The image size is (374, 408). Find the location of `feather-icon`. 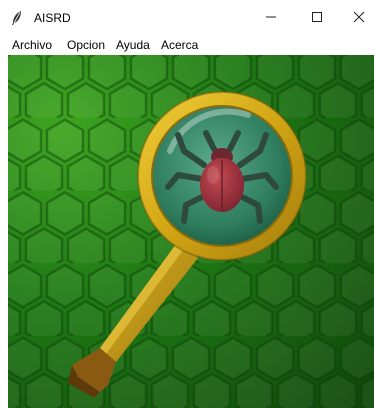

feather-icon is located at coordinates (17, 18).